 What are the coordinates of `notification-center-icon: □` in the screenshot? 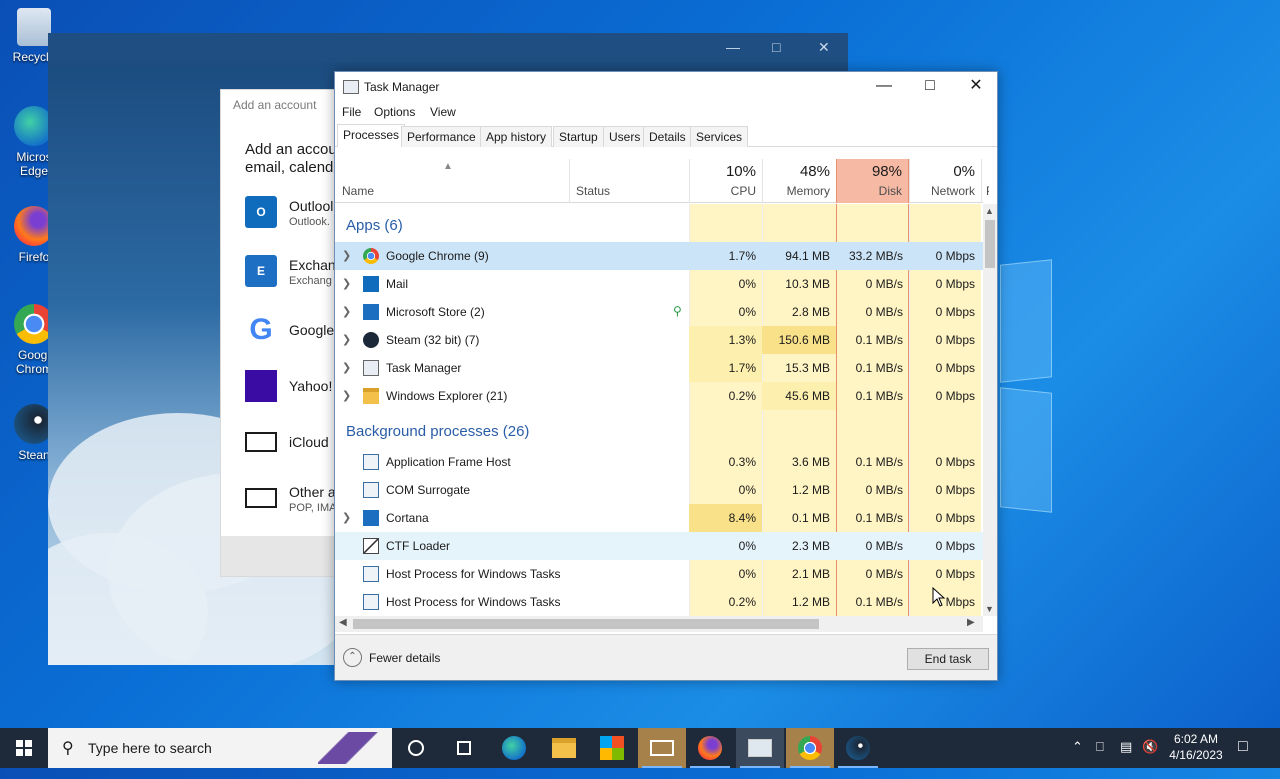 It's located at (1243, 758).